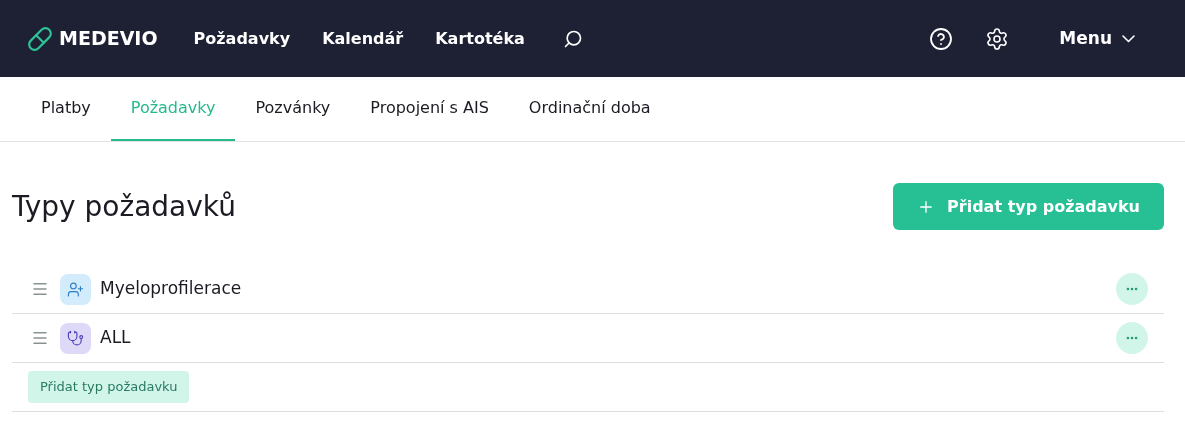 The width and height of the screenshot is (1185, 426). Describe the element at coordinates (66, 109) in the screenshot. I see `tab: Platby` at that location.